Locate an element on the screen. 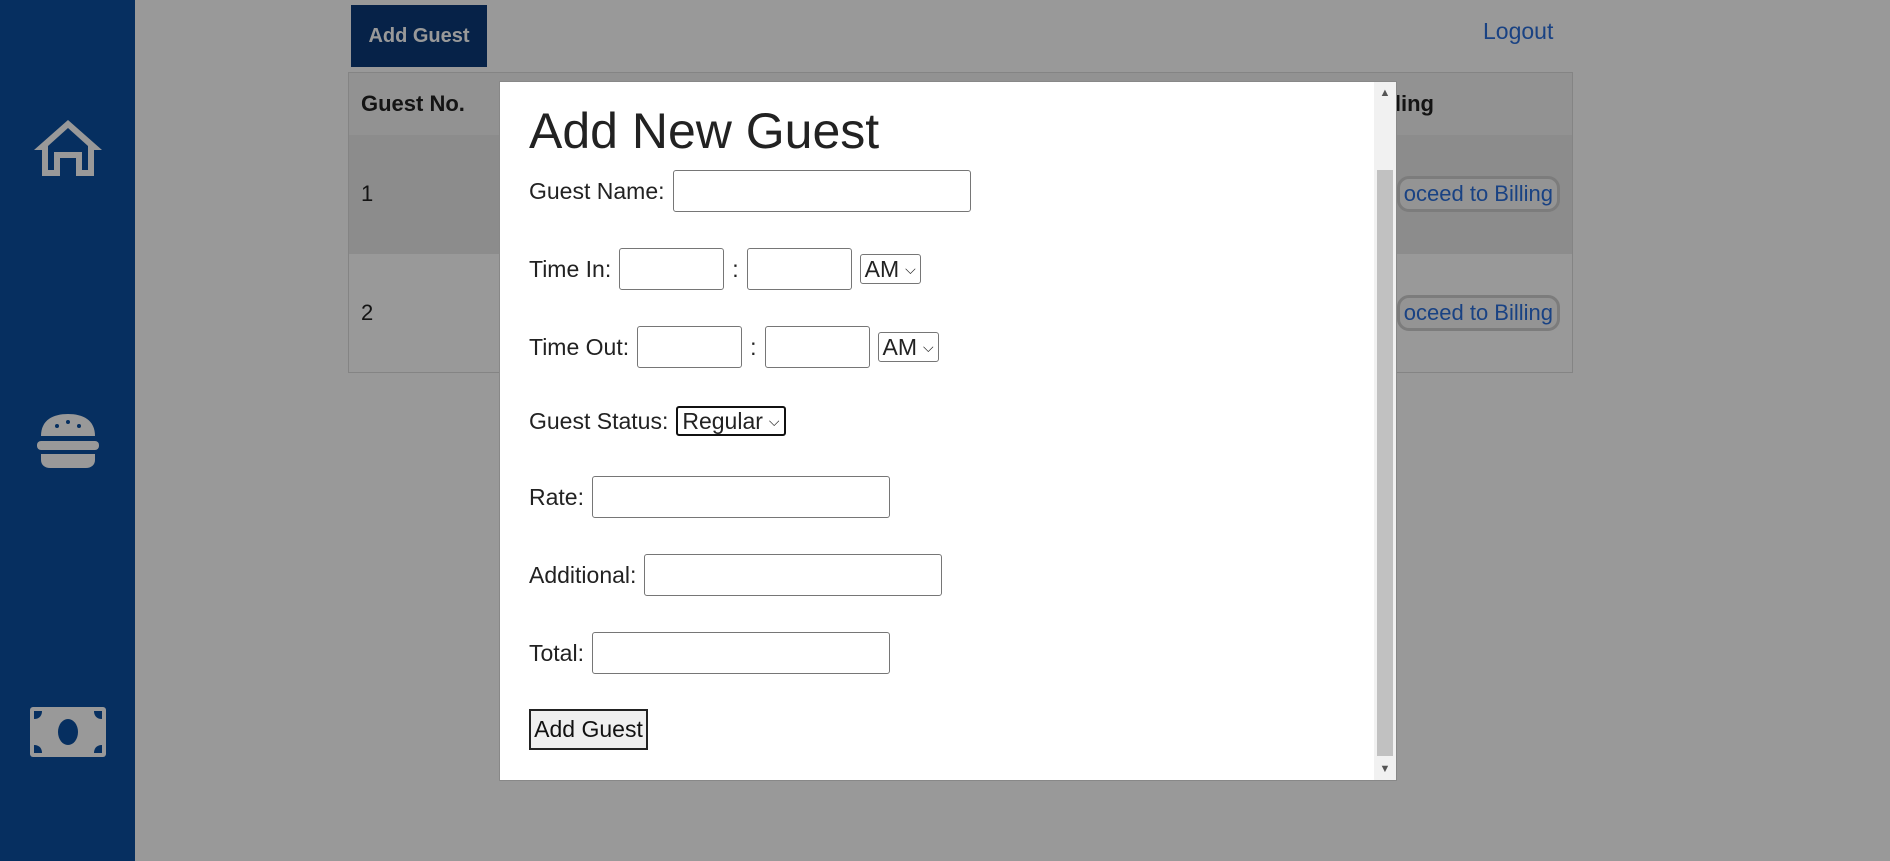  time-in-period-select: AM ⌵ is located at coordinates (890, 269).